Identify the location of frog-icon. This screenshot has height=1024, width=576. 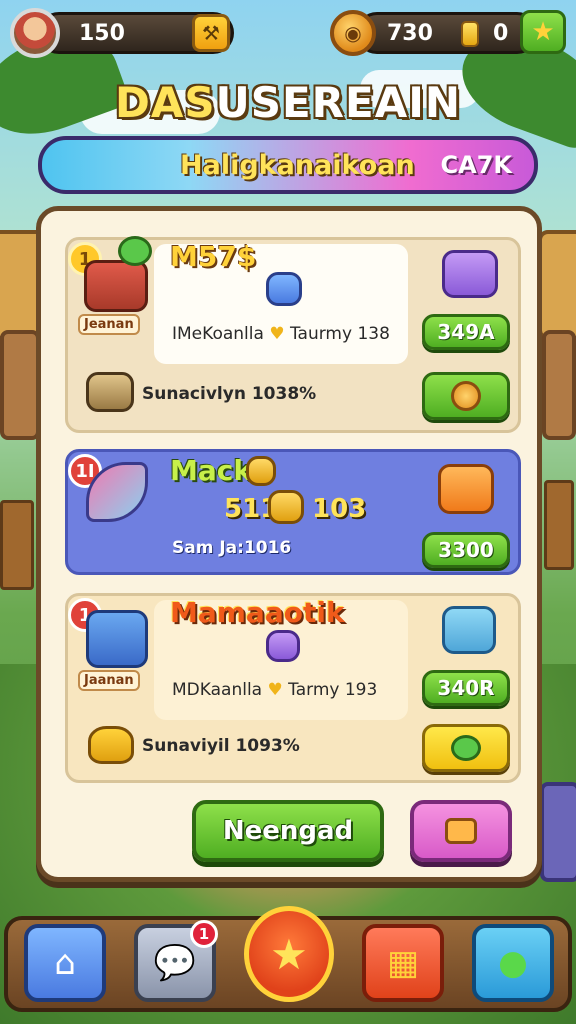
(466, 748).